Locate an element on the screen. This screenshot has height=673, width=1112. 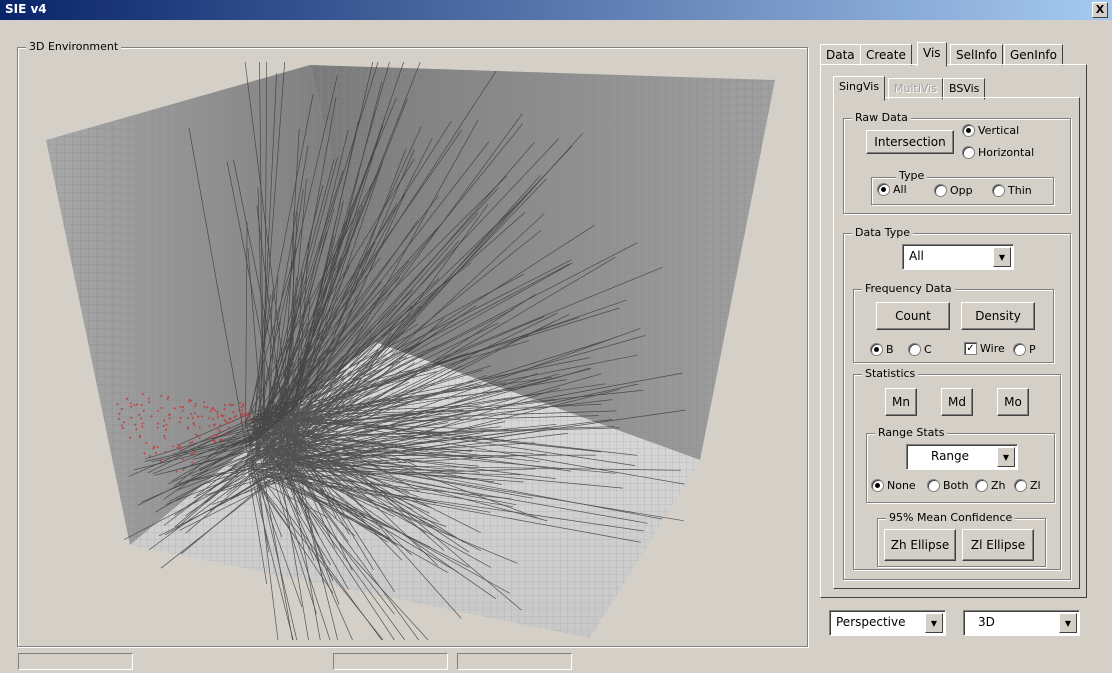
close-button: X is located at coordinates (1100, 10).